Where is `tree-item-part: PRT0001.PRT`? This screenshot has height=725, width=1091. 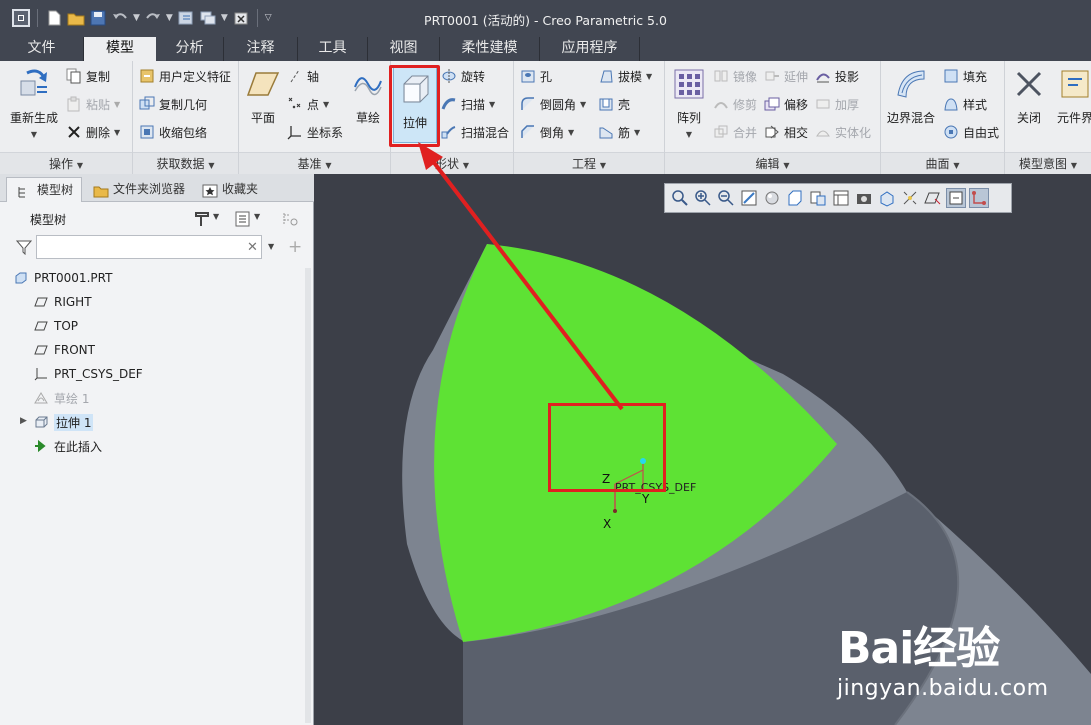 tree-item-part: PRT0001.PRT is located at coordinates (63, 278).